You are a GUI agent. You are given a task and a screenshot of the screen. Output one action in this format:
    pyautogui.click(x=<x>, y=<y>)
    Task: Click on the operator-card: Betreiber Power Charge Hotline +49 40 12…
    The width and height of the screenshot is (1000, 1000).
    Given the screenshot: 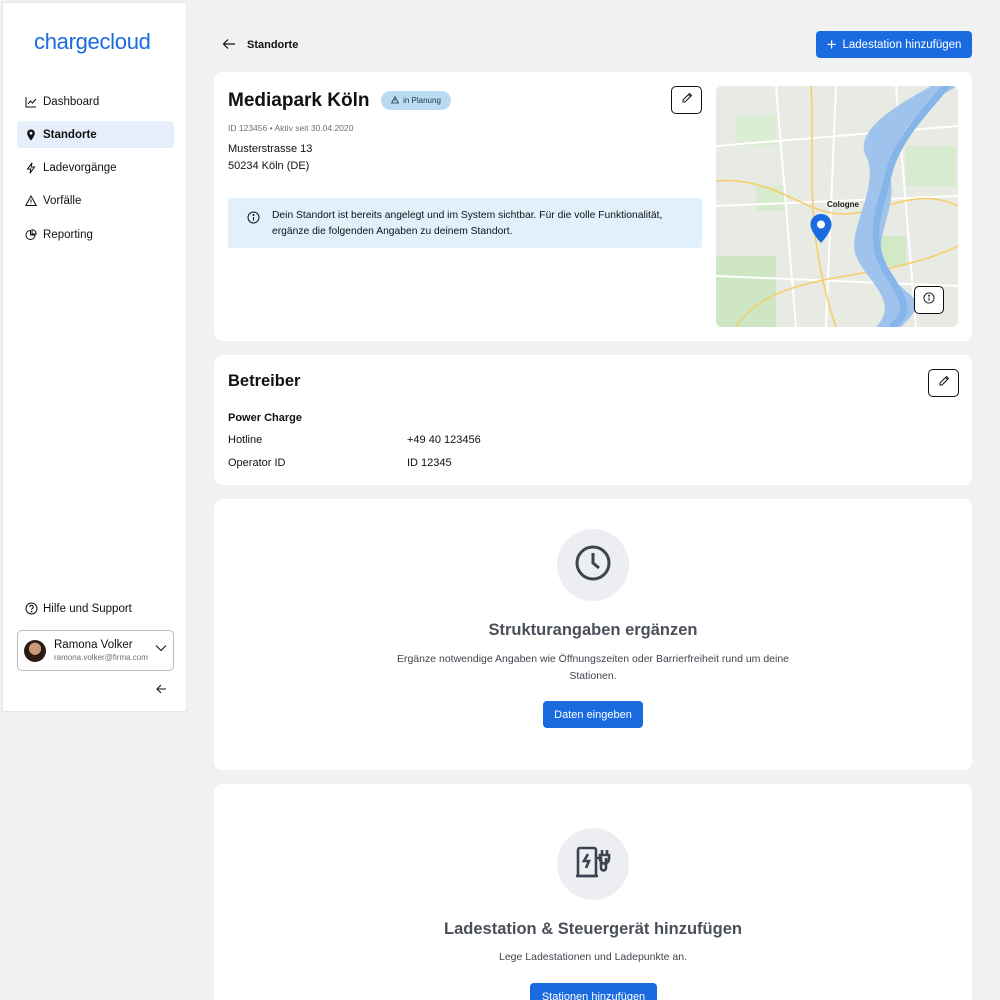 What is the action you would take?
    pyautogui.click(x=593, y=420)
    